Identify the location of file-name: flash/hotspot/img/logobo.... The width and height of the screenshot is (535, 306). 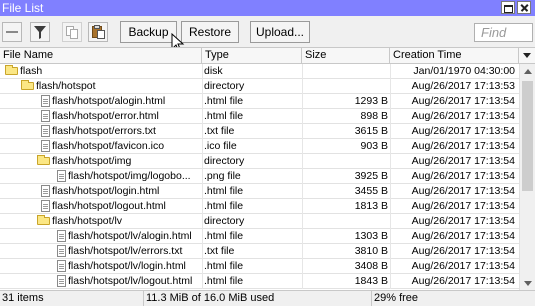
(129, 176).